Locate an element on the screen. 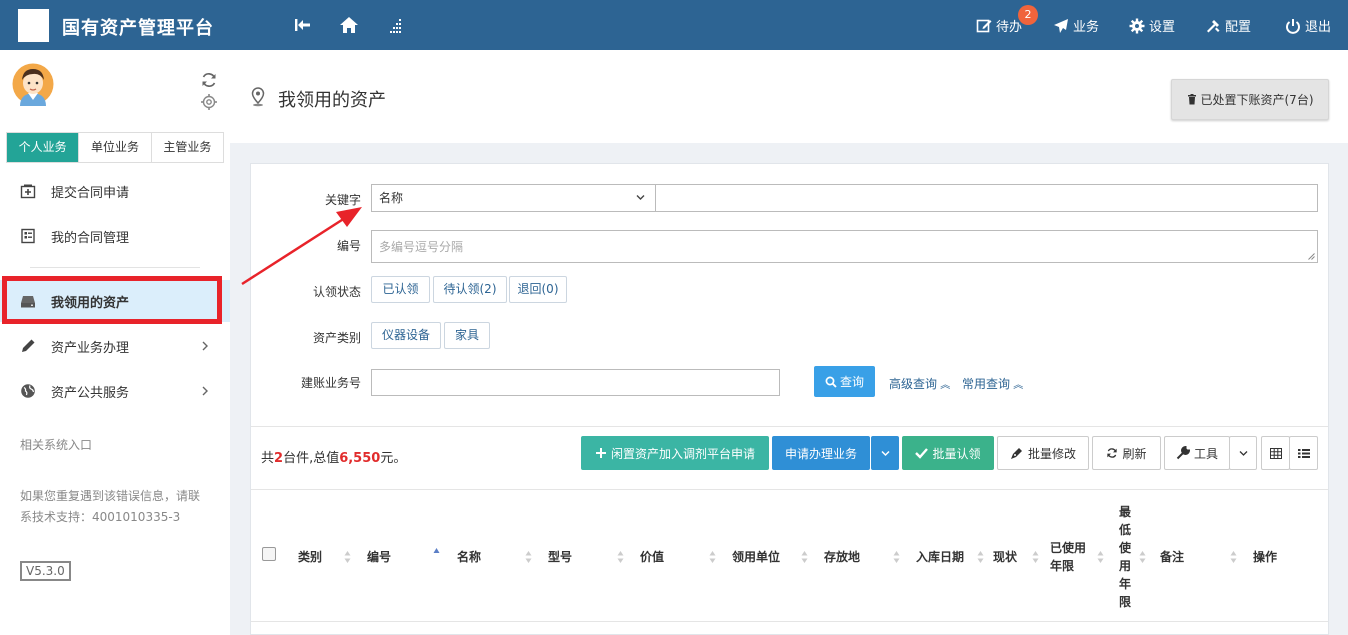 The height and width of the screenshot is (635, 1348). column-header-number: 编号 is located at coordinates (379, 557).